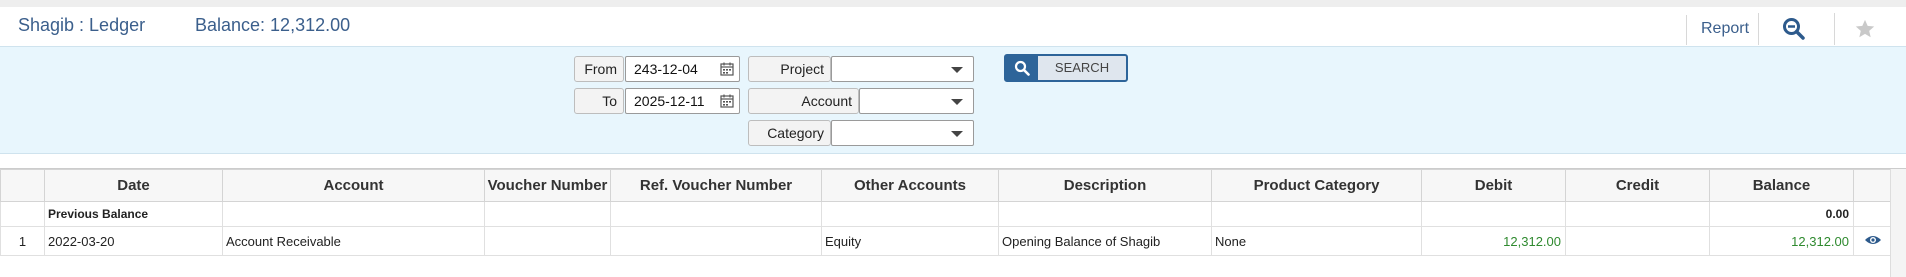 Image resolution: width=1906 pixels, height=277 pixels. I want to click on row-account: Account Receivable, so click(353, 241).